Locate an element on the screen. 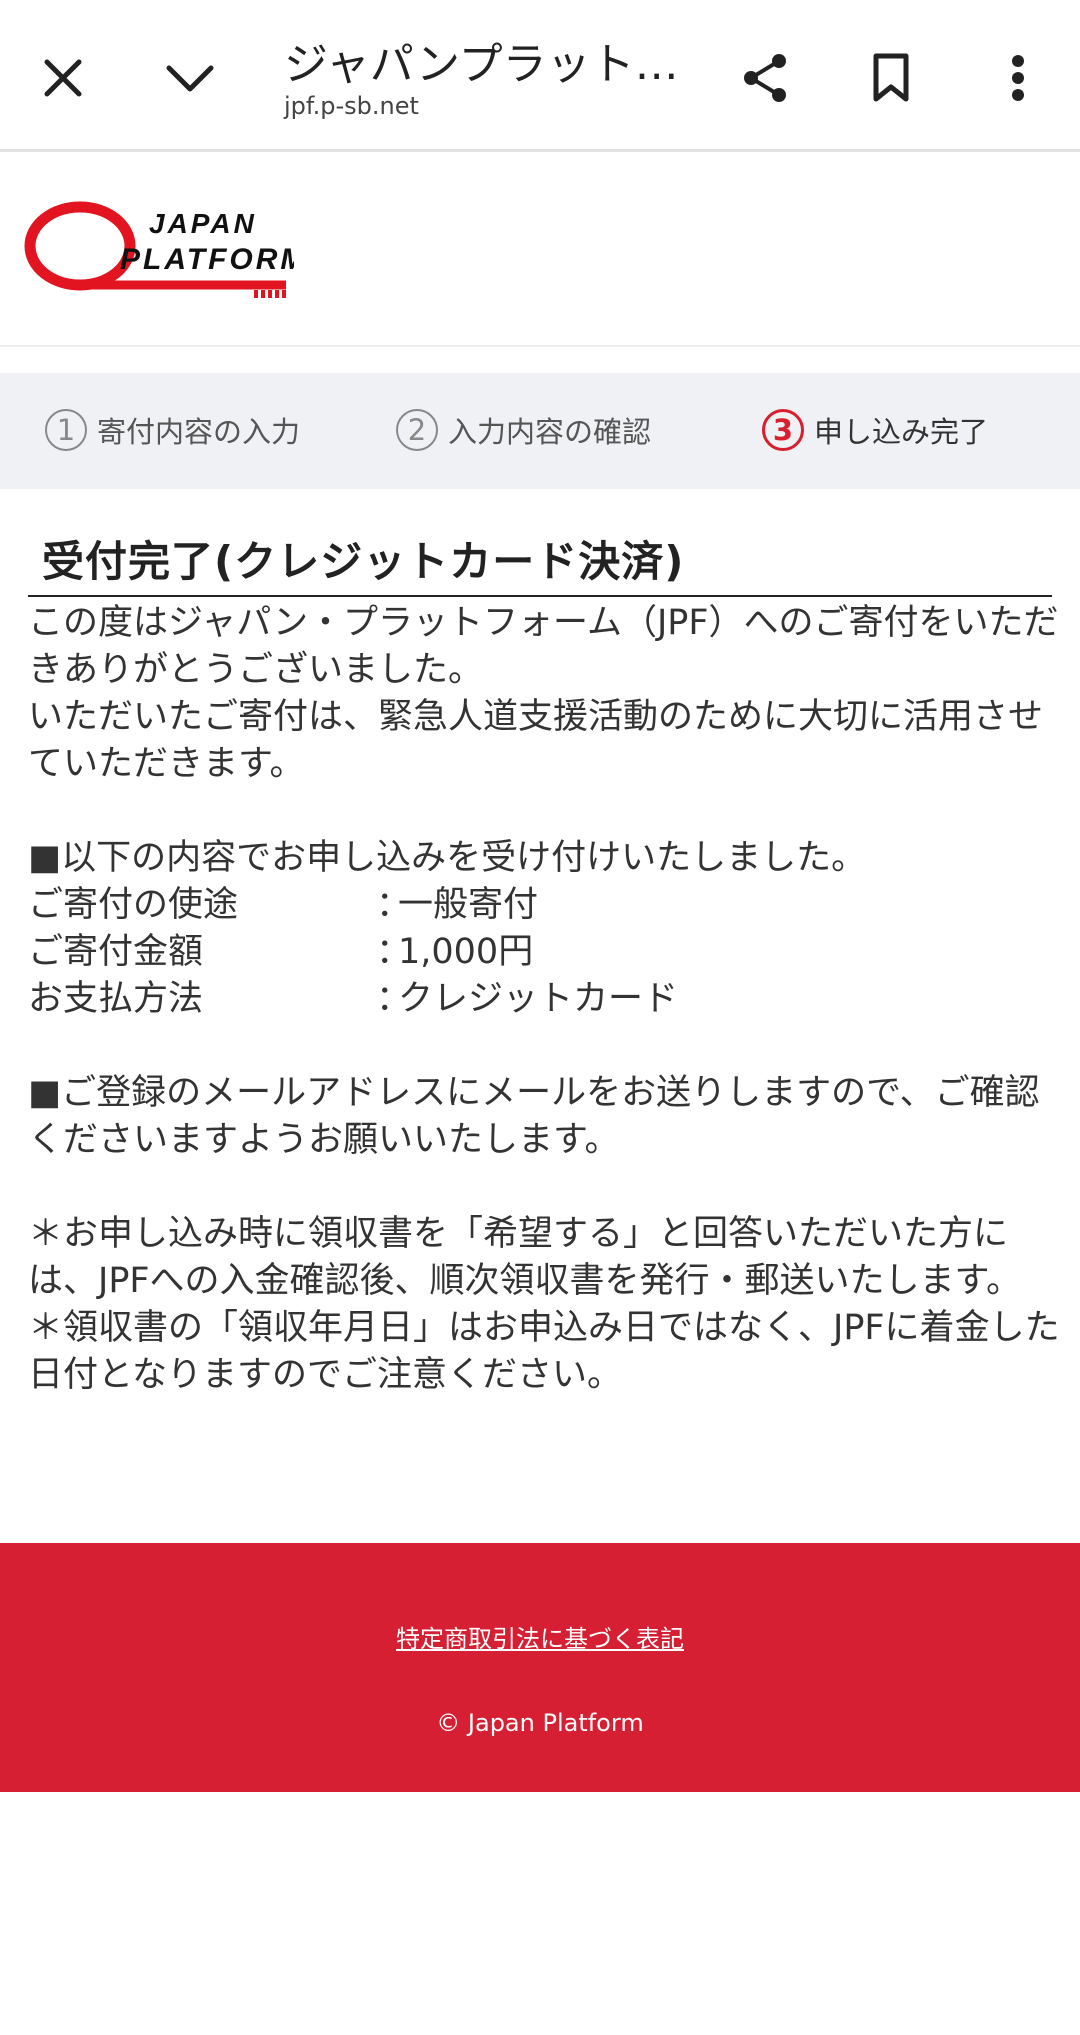 The height and width of the screenshot is (2035, 1080). step-input: 1 寄付内容の入力 is located at coordinates (172, 430).